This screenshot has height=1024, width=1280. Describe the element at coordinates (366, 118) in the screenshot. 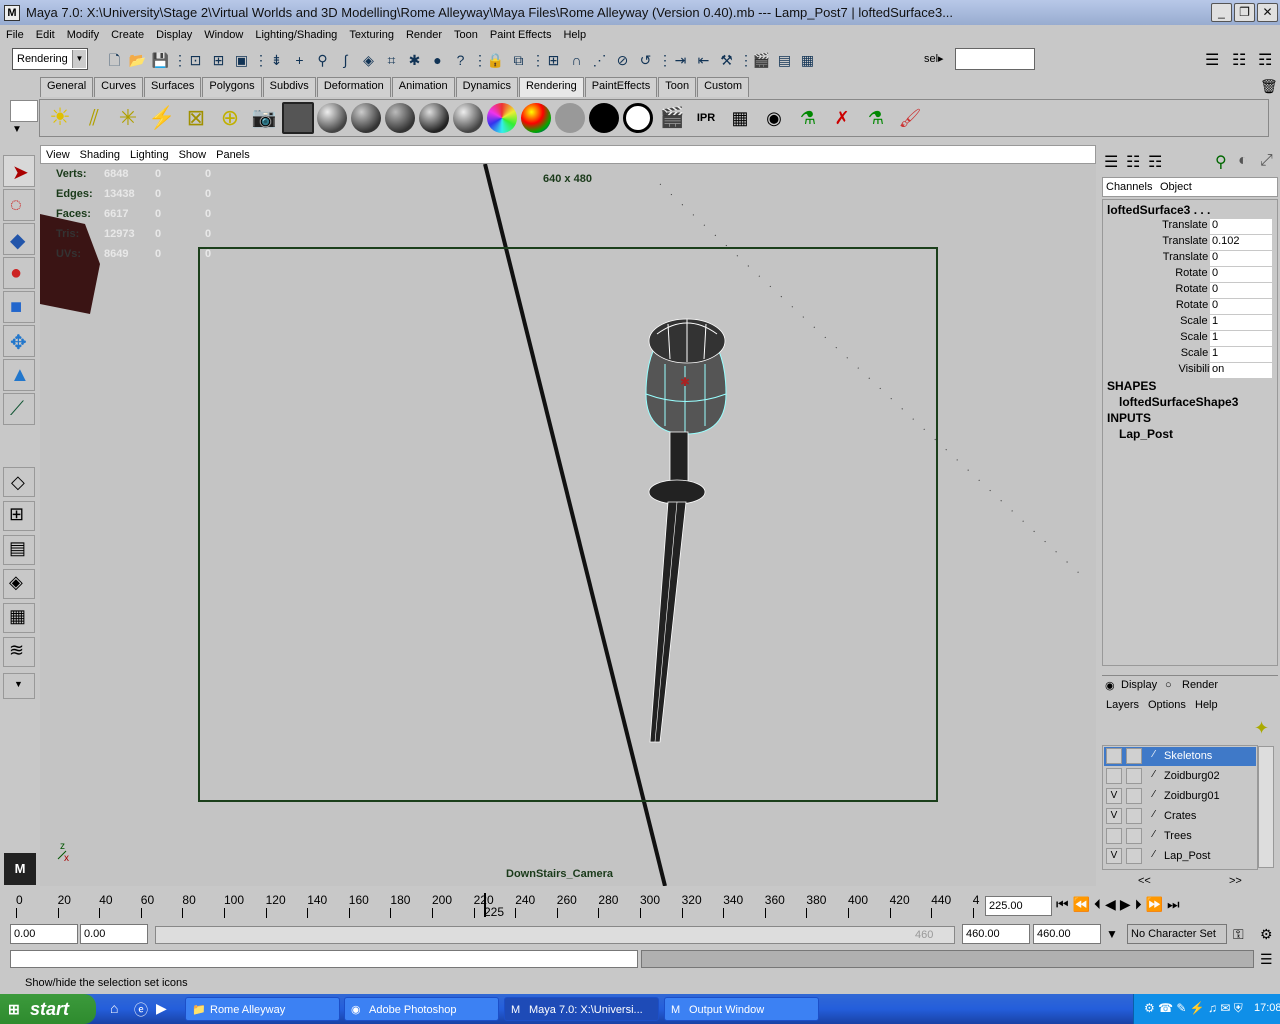

I see `blinn-shader-icon` at that location.